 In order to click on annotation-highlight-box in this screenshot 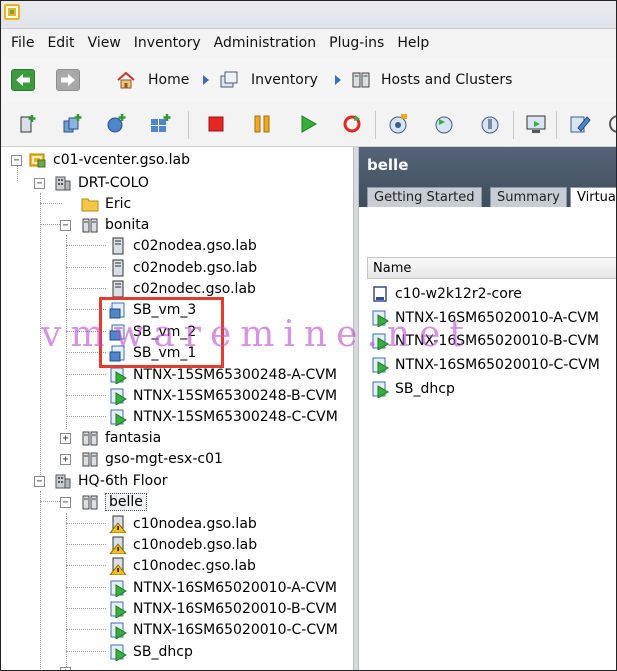, I will do `click(161, 332)`.